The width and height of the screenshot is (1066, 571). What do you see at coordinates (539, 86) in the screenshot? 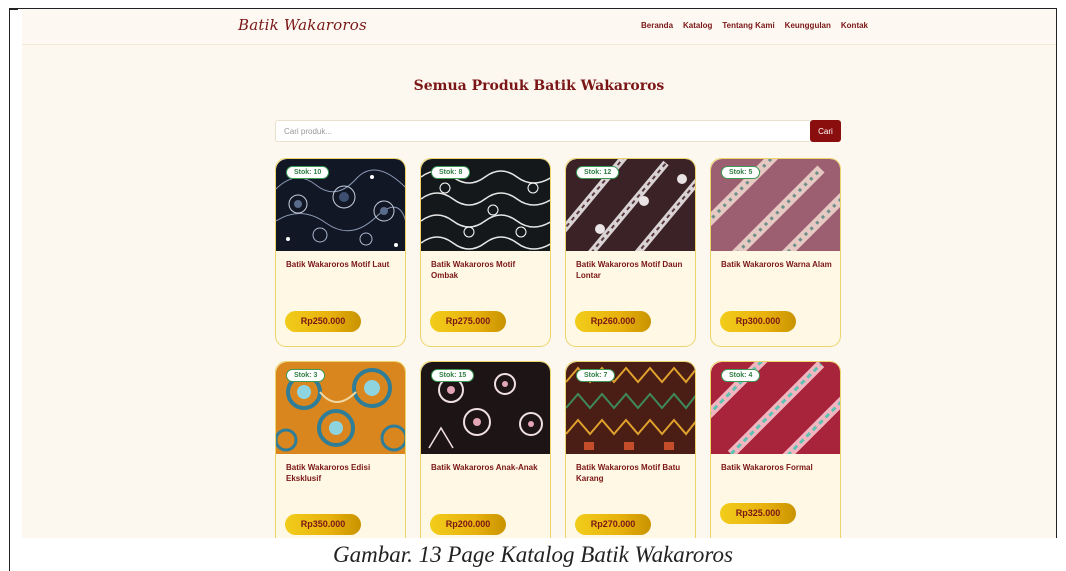
I see `page-title: Semua Produk Batik Wakaroros` at bounding box center [539, 86].